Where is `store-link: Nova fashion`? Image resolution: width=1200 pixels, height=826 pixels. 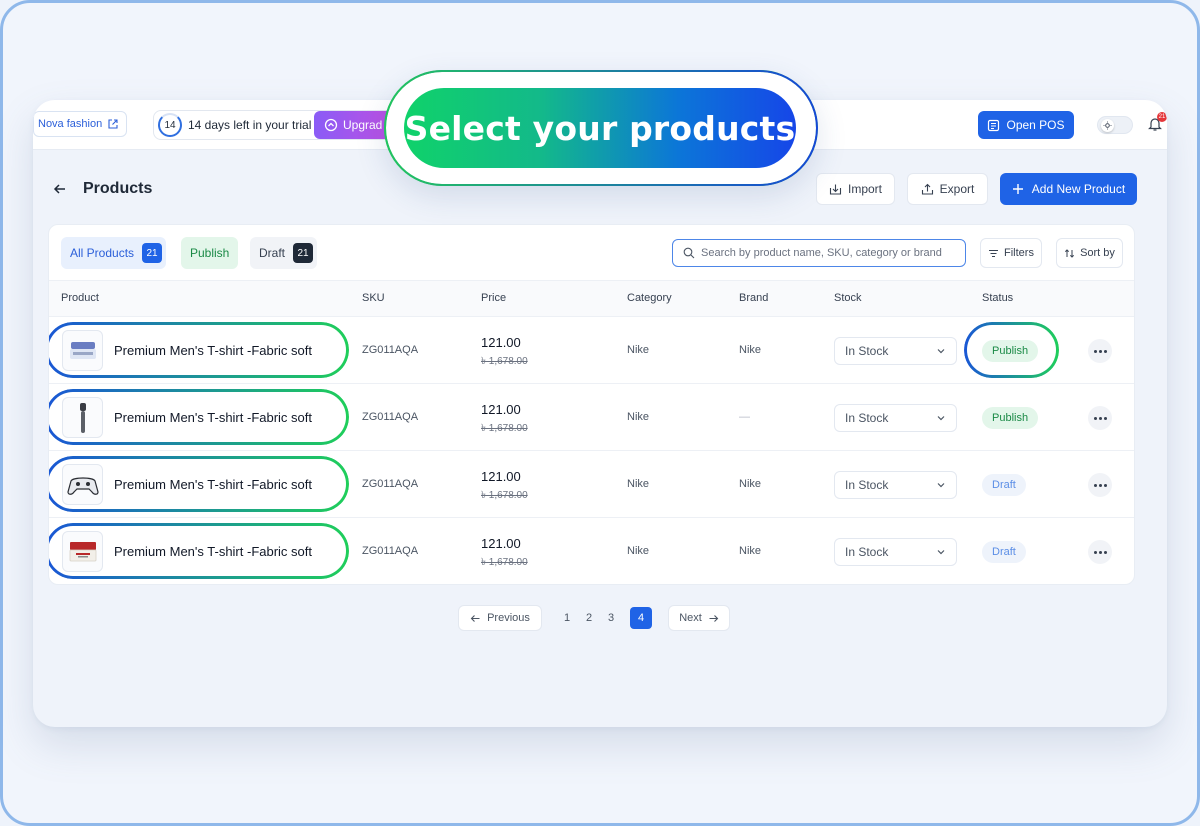 store-link: Nova fashion is located at coordinates (80, 124).